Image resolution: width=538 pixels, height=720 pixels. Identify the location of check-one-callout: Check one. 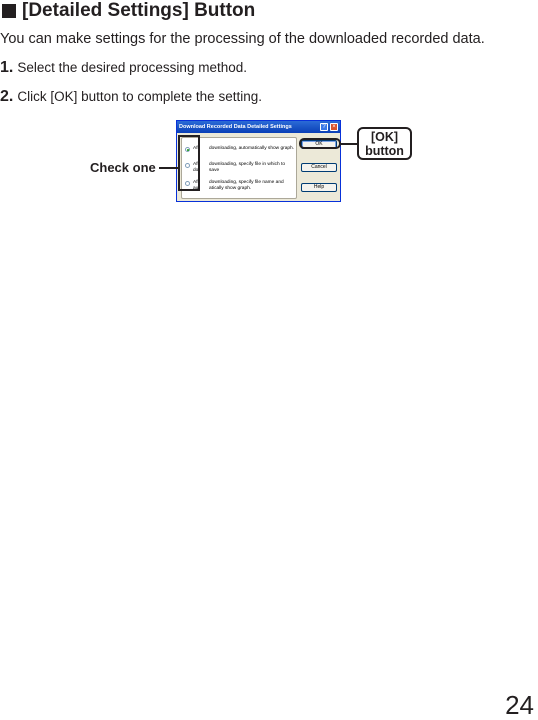
(123, 167).